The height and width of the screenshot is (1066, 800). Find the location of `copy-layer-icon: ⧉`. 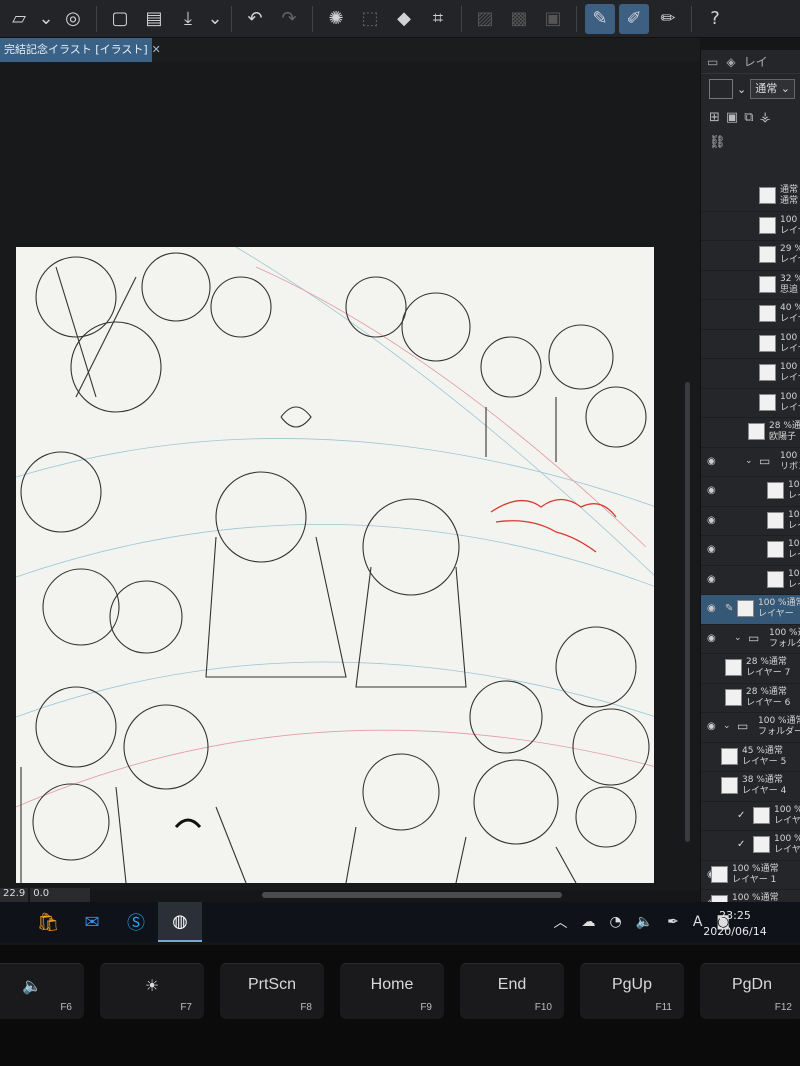

copy-layer-icon: ⧉ is located at coordinates (748, 119).